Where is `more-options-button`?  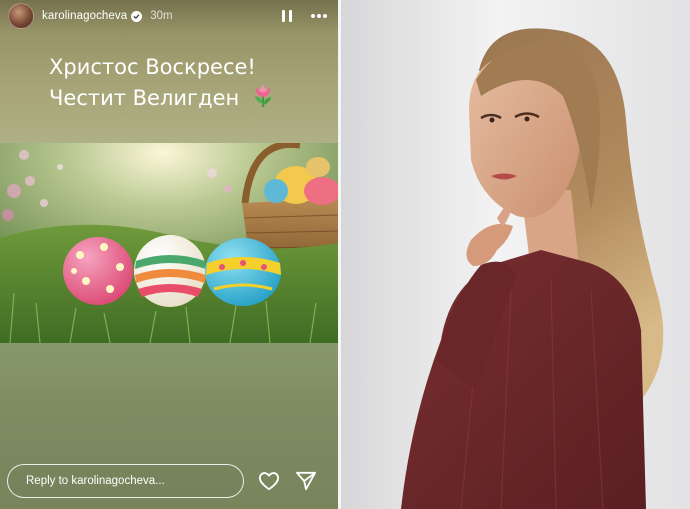
more-options-button is located at coordinates (319, 16).